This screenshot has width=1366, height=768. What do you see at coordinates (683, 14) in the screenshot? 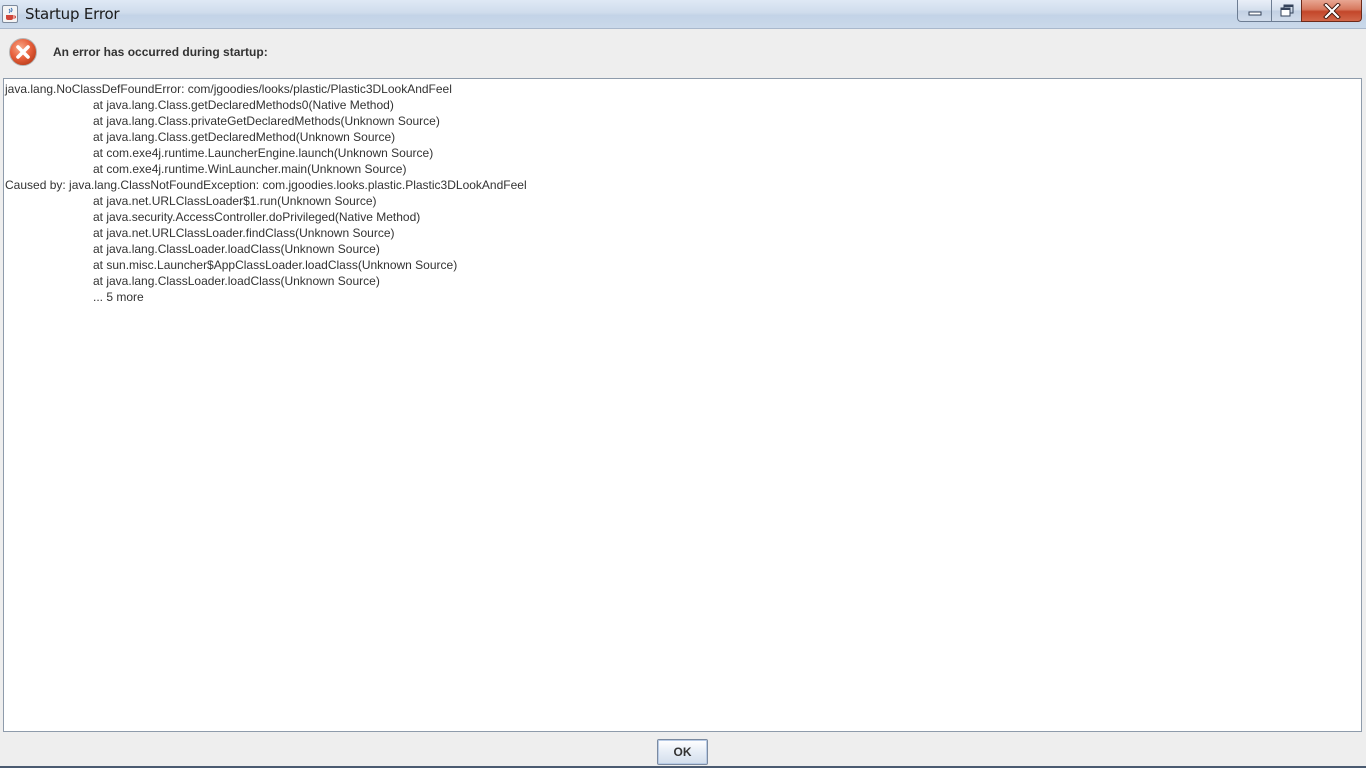
I see `title-bar: Startup Error` at bounding box center [683, 14].